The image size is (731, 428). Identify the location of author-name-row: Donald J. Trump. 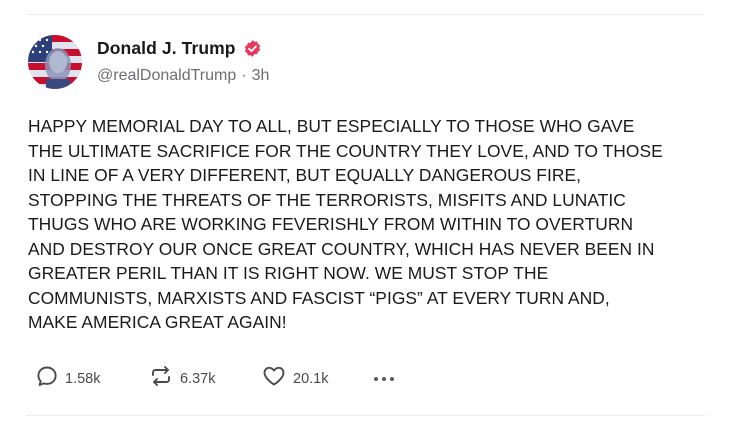
(179, 48).